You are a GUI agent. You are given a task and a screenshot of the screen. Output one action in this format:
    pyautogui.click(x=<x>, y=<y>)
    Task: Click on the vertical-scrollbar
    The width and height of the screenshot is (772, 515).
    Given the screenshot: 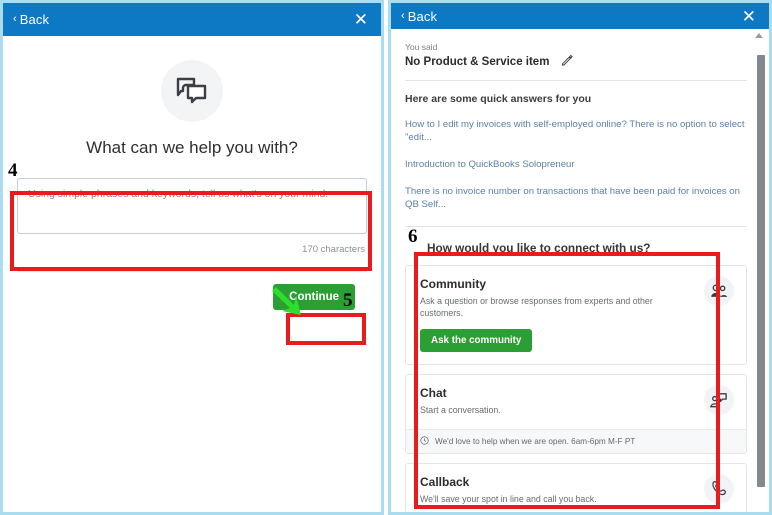 What is the action you would take?
    pyautogui.click(x=759, y=260)
    